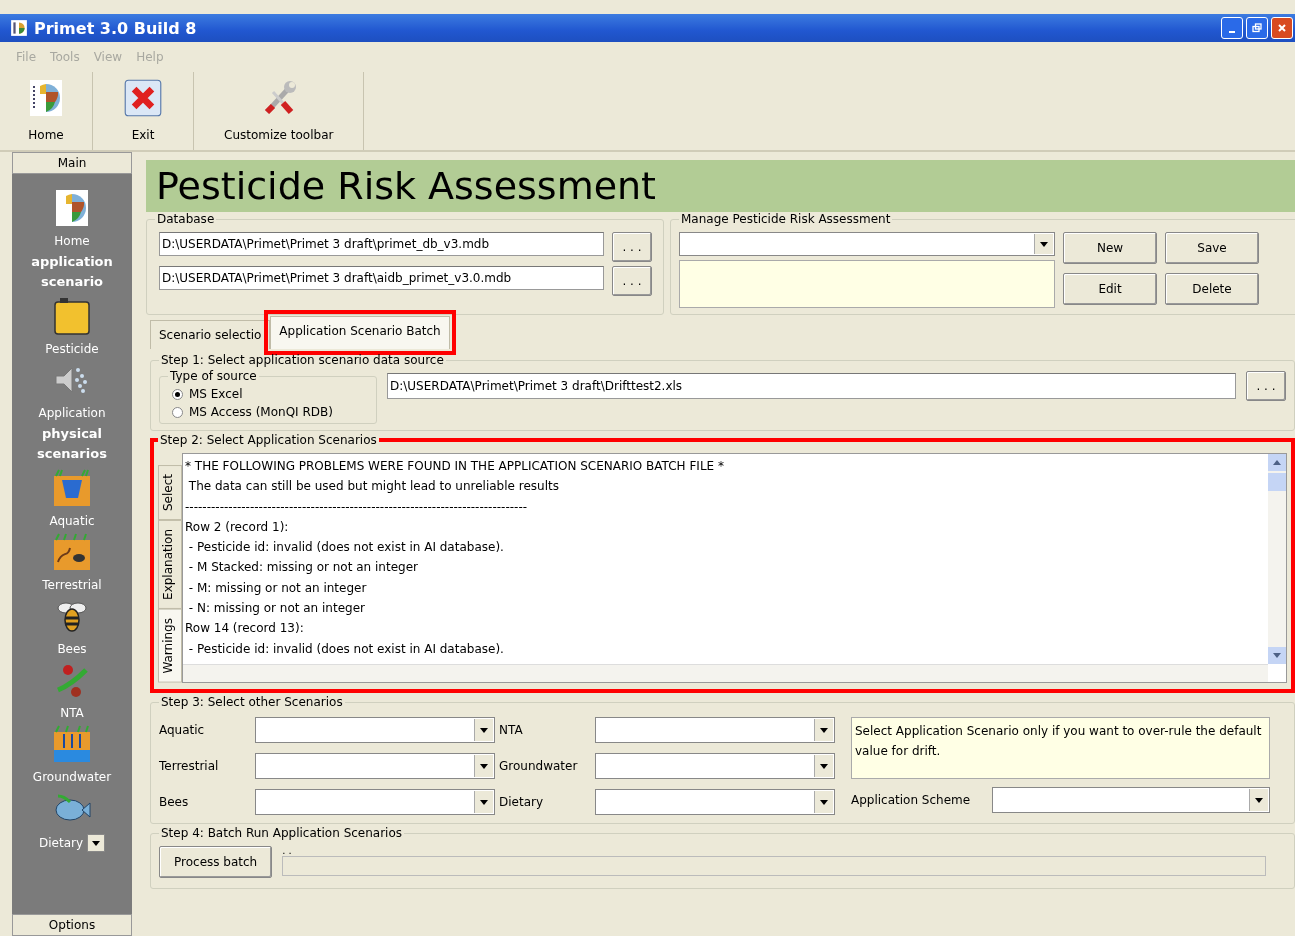 The height and width of the screenshot is (936, 1295). I want to click on sidebar-heading: application scenario, so click(72, 272).